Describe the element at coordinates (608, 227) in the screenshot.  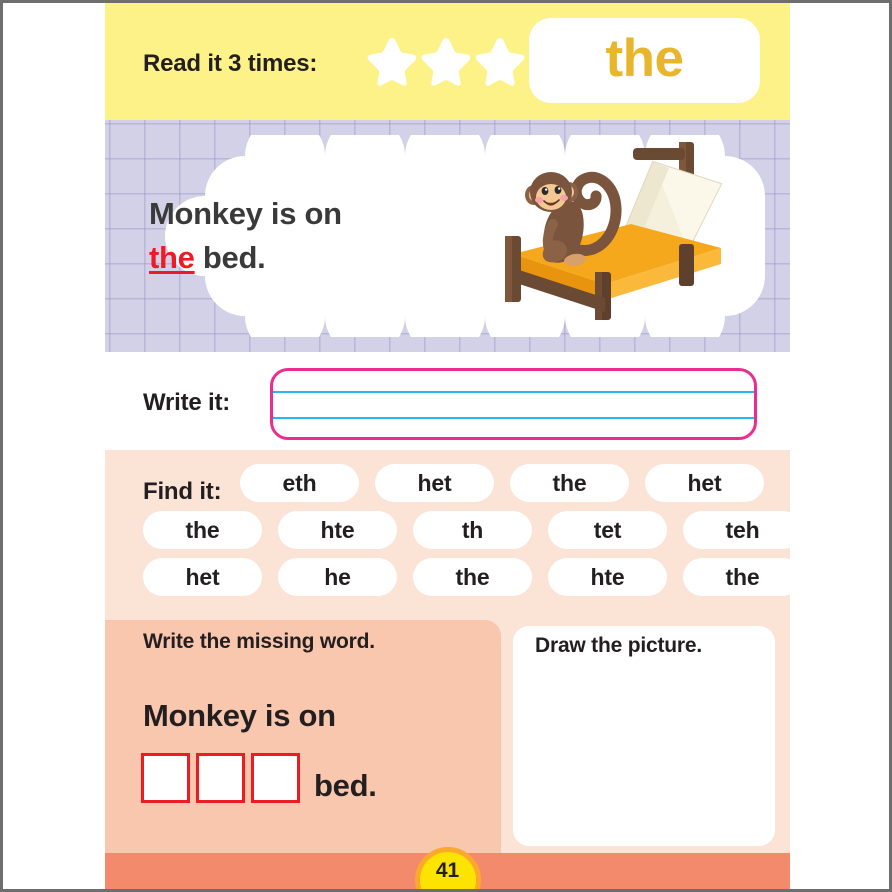
I see `monkey-on-bed-illustration` at that location.